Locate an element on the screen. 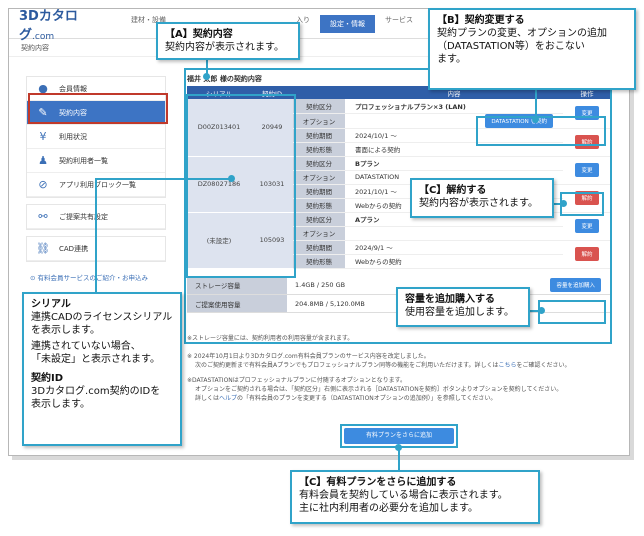 Image resolution: width=644 pixels, height=536 pixels. connector-serial-v is located at coordinates (96, 235).